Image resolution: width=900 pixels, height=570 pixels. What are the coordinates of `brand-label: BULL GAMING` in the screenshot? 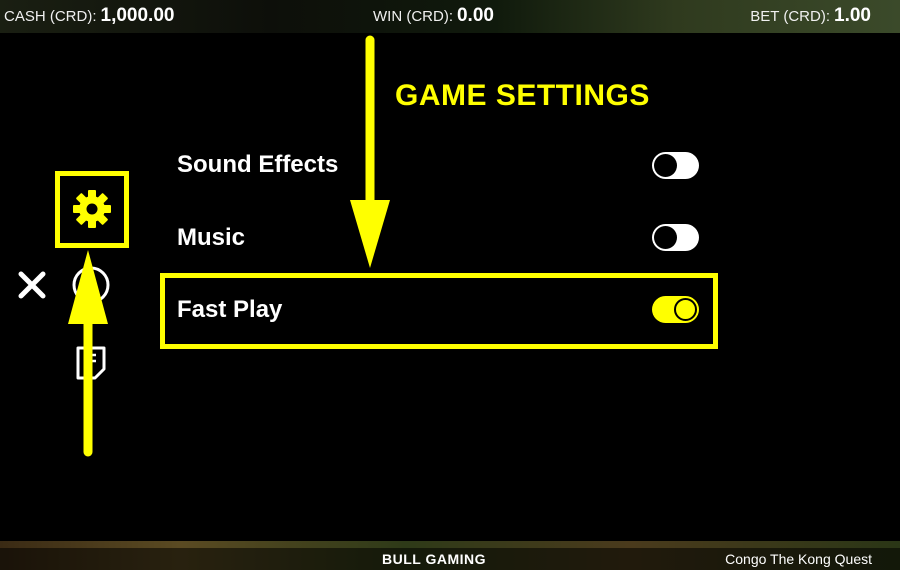 It's located at (434, 559).